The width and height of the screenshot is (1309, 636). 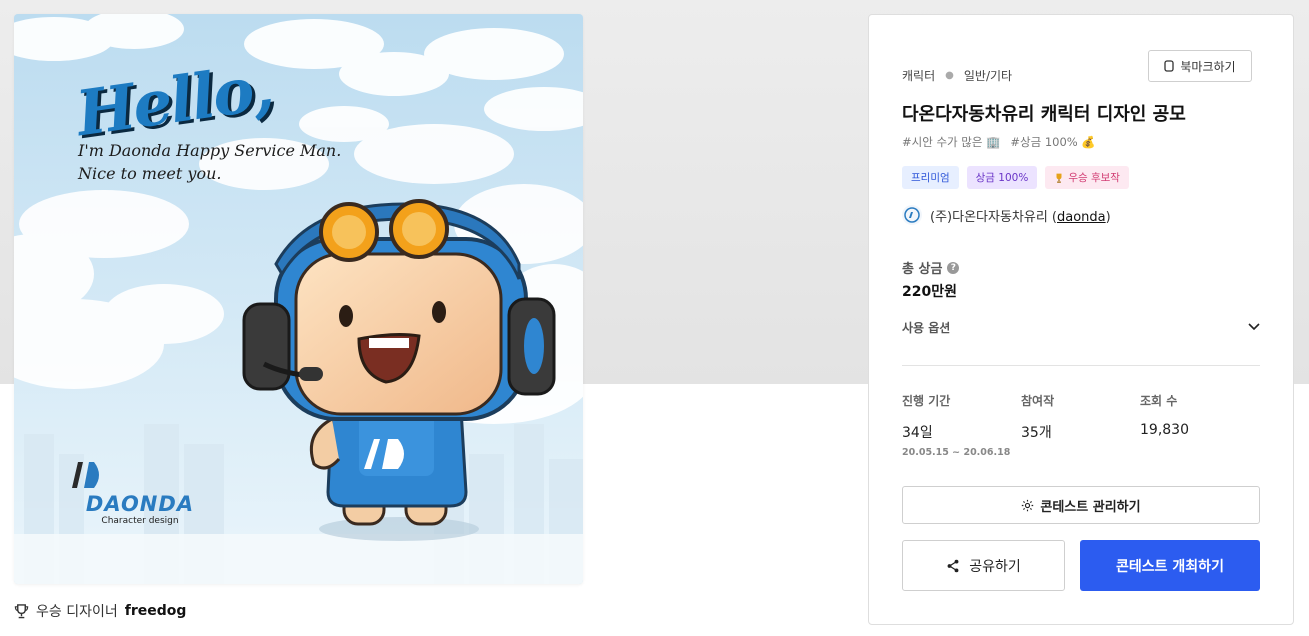 I want to click on views-value: 19,830, so click(x=1164, y=430).